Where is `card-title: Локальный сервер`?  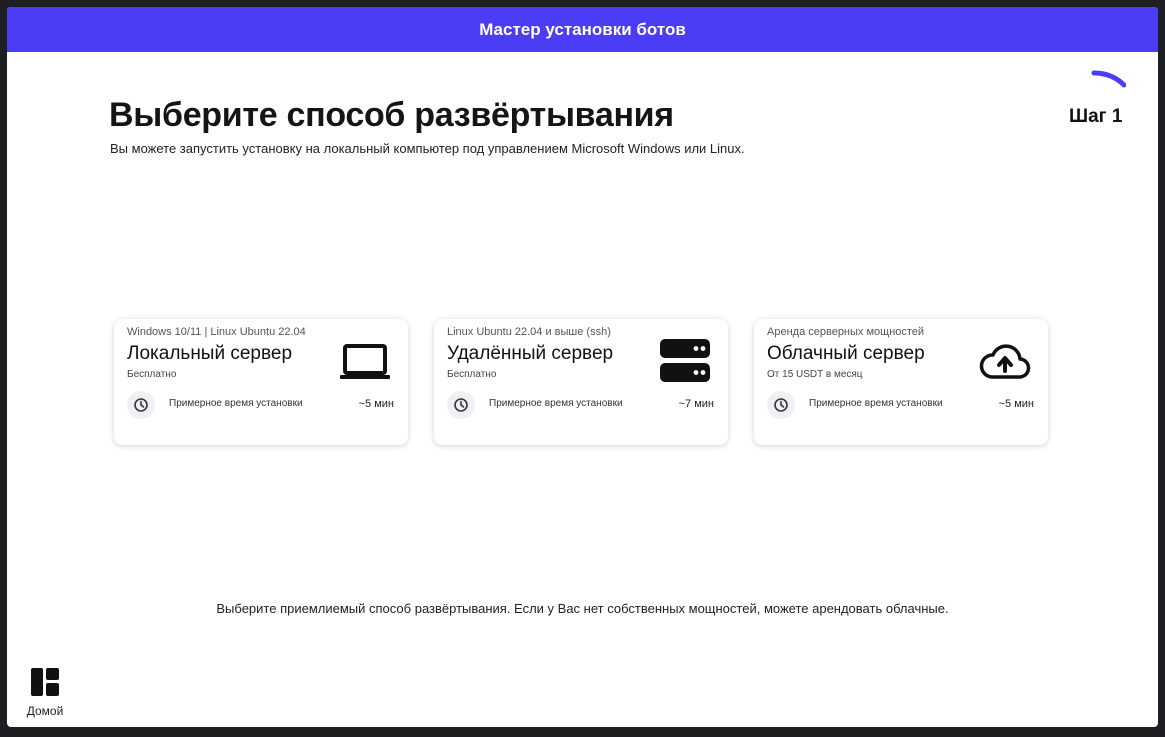
card-title: Локальный сервер is located at coordinates (210, 353).